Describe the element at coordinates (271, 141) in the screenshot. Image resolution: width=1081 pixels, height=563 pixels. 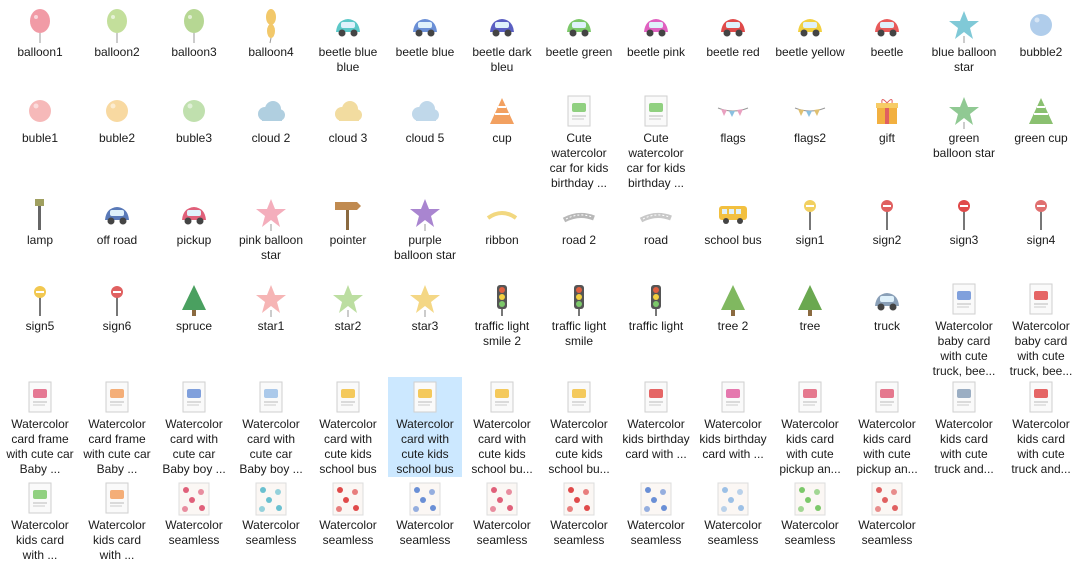
I see `file-item: cloud 2` at that location.